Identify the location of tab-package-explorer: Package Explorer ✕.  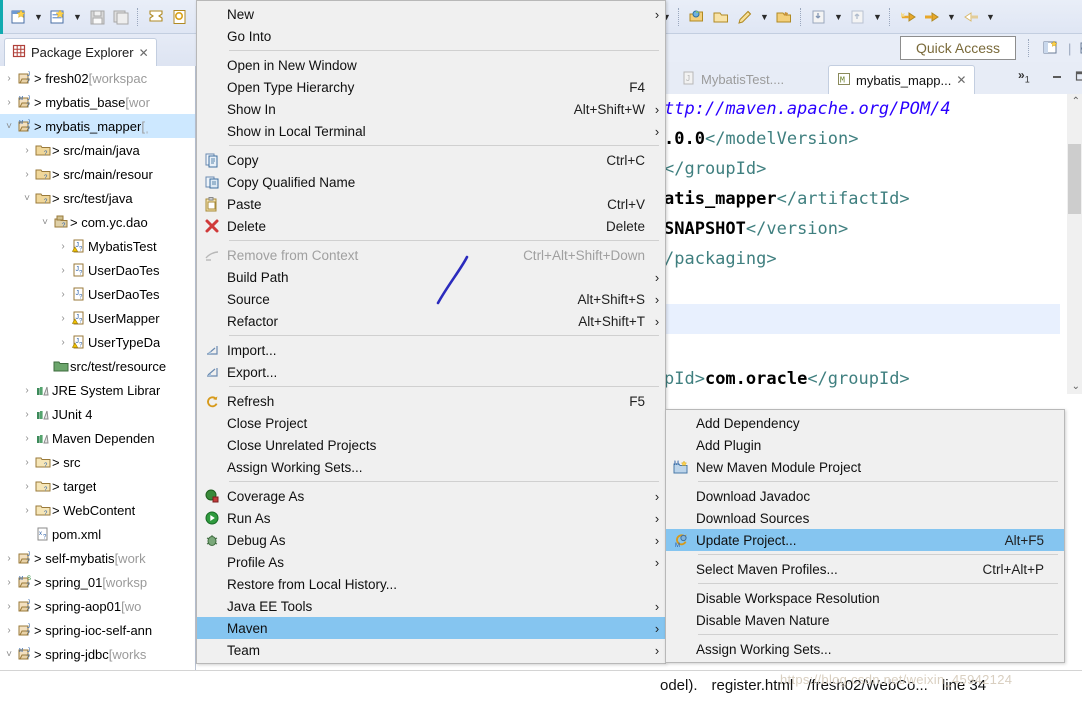
(80, 52).